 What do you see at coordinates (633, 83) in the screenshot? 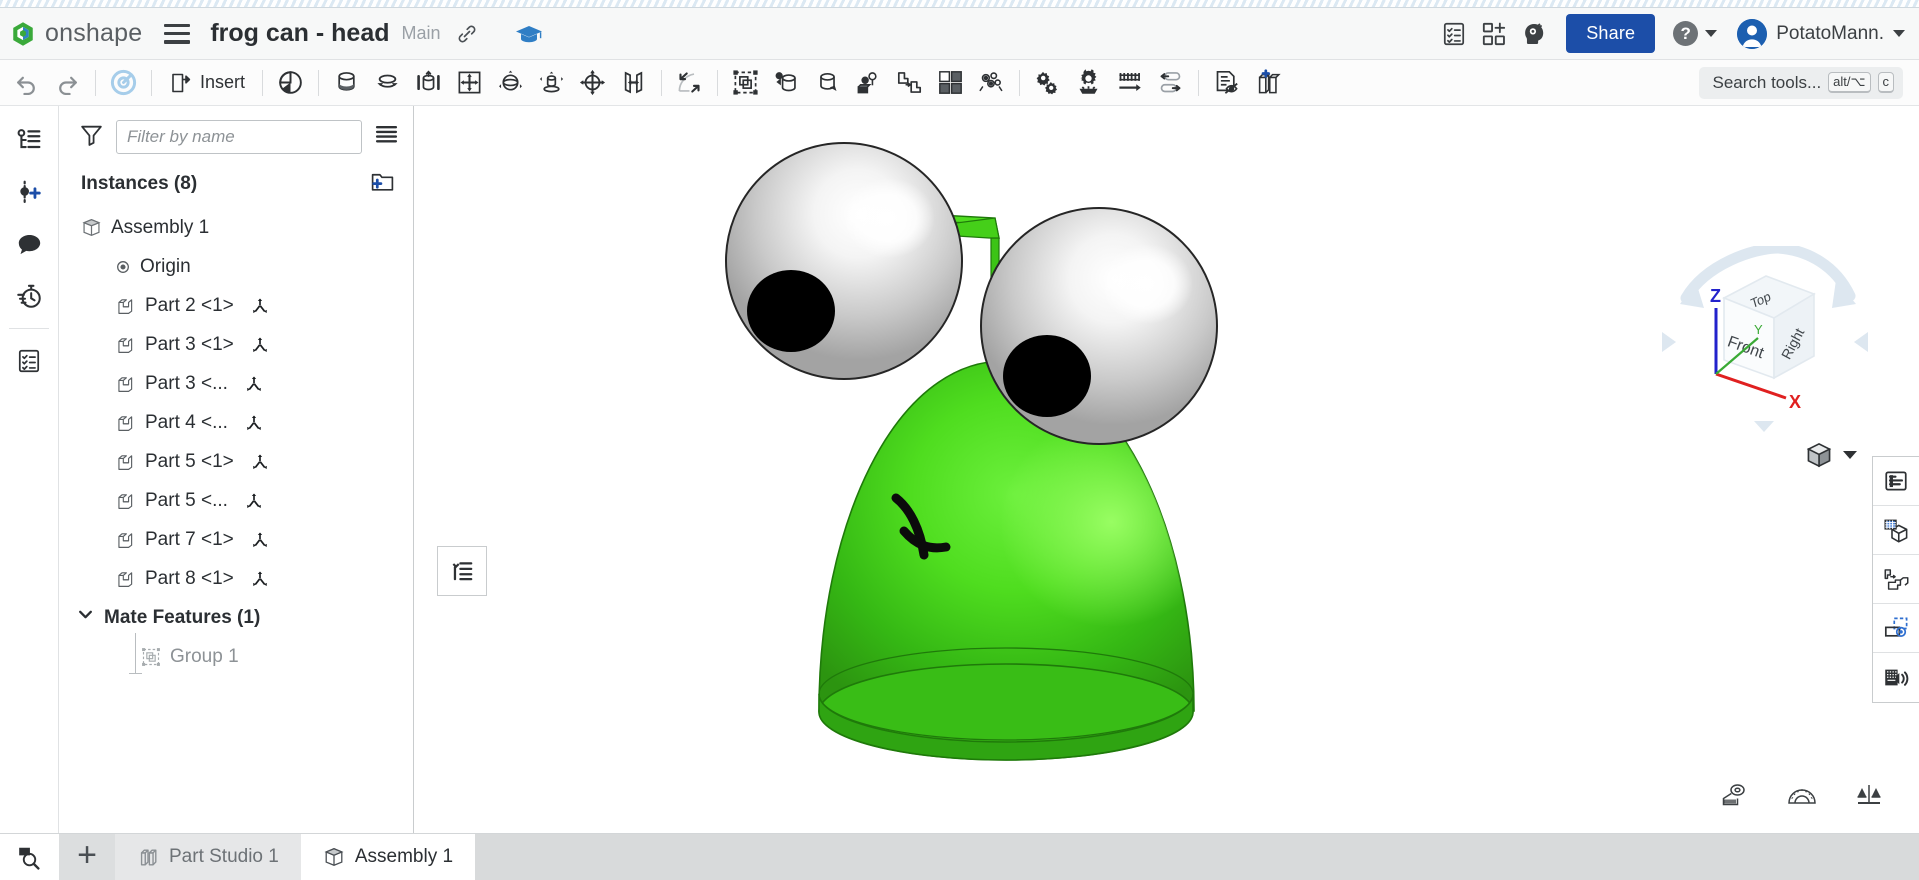
I see `tangent-mate-button` at bounding box center [633, 83].